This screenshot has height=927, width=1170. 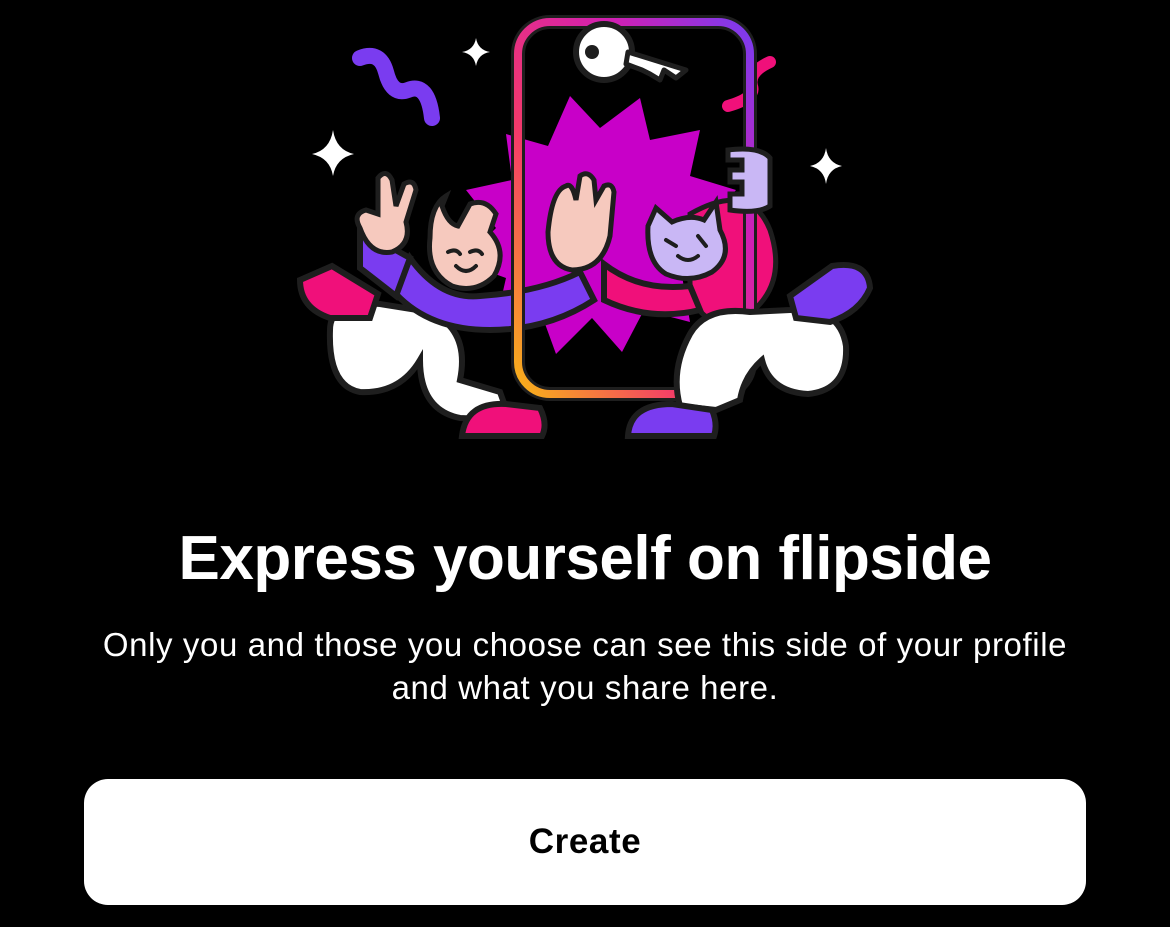 I want to click on pink-shoe, so click(x=503, y=419).